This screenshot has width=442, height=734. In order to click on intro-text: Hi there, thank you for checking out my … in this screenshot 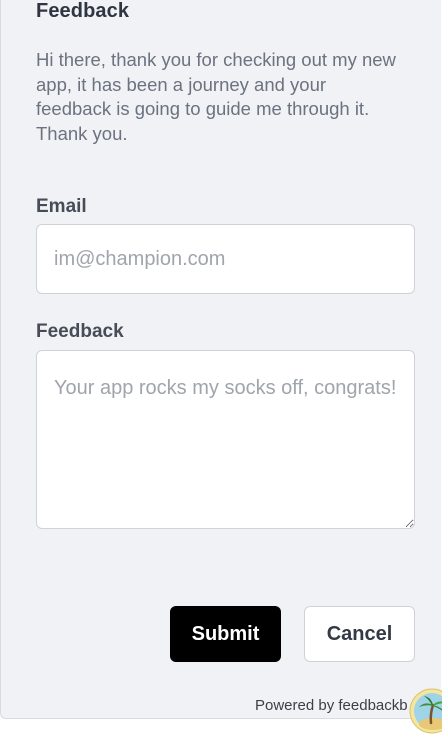, I will do `click(216, 96)`.